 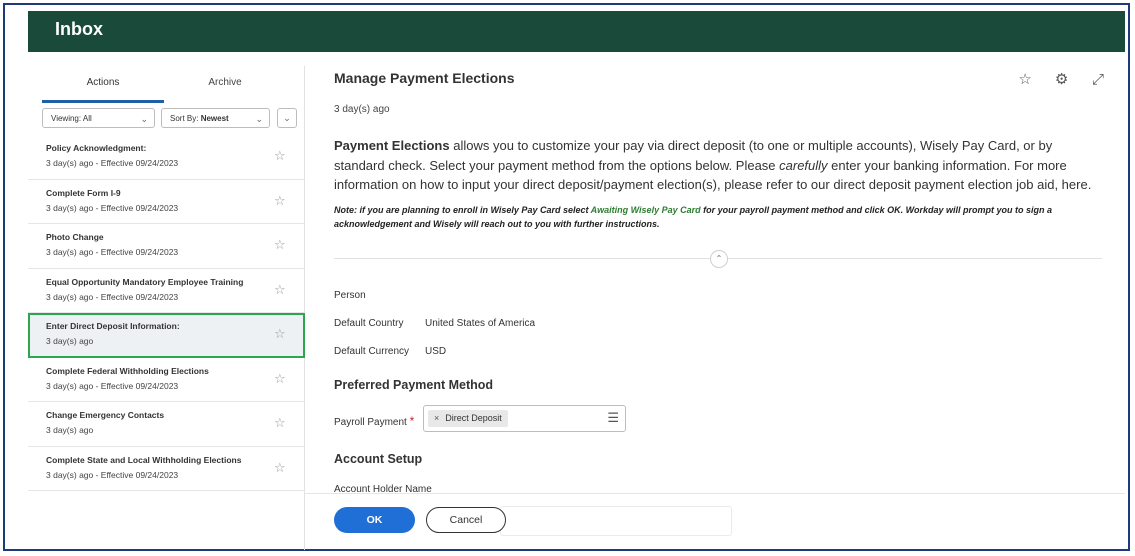 I want to click on action-footer: OK Cancel, so click(x=715, y=519).